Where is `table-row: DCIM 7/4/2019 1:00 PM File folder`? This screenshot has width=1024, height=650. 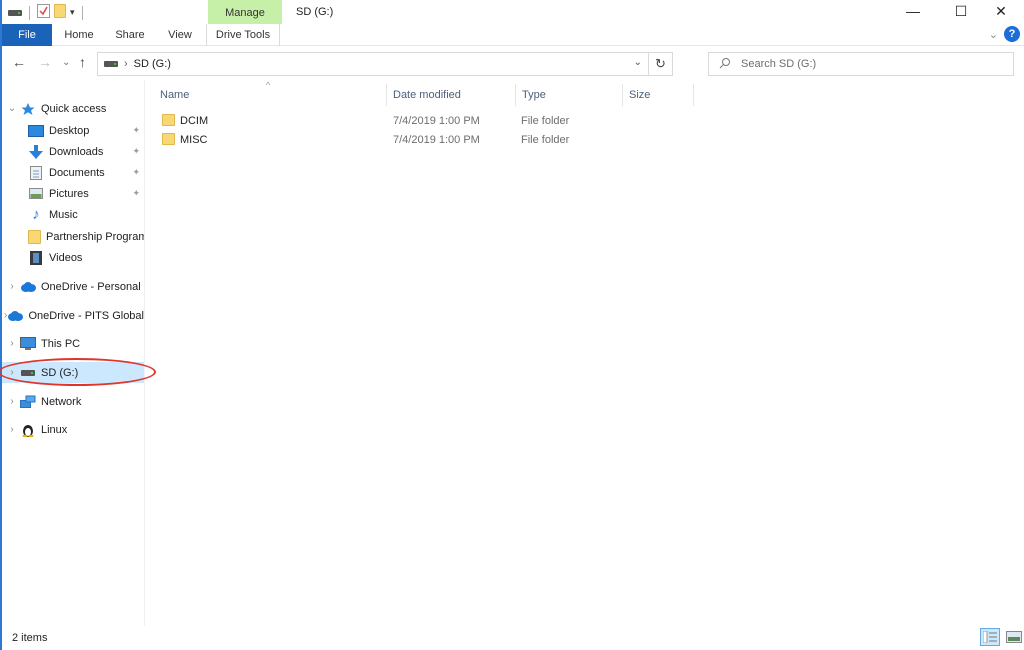
table-row: DCIM 7/4/2019 1:00 PM File folder is located at coordinates (424, 120).